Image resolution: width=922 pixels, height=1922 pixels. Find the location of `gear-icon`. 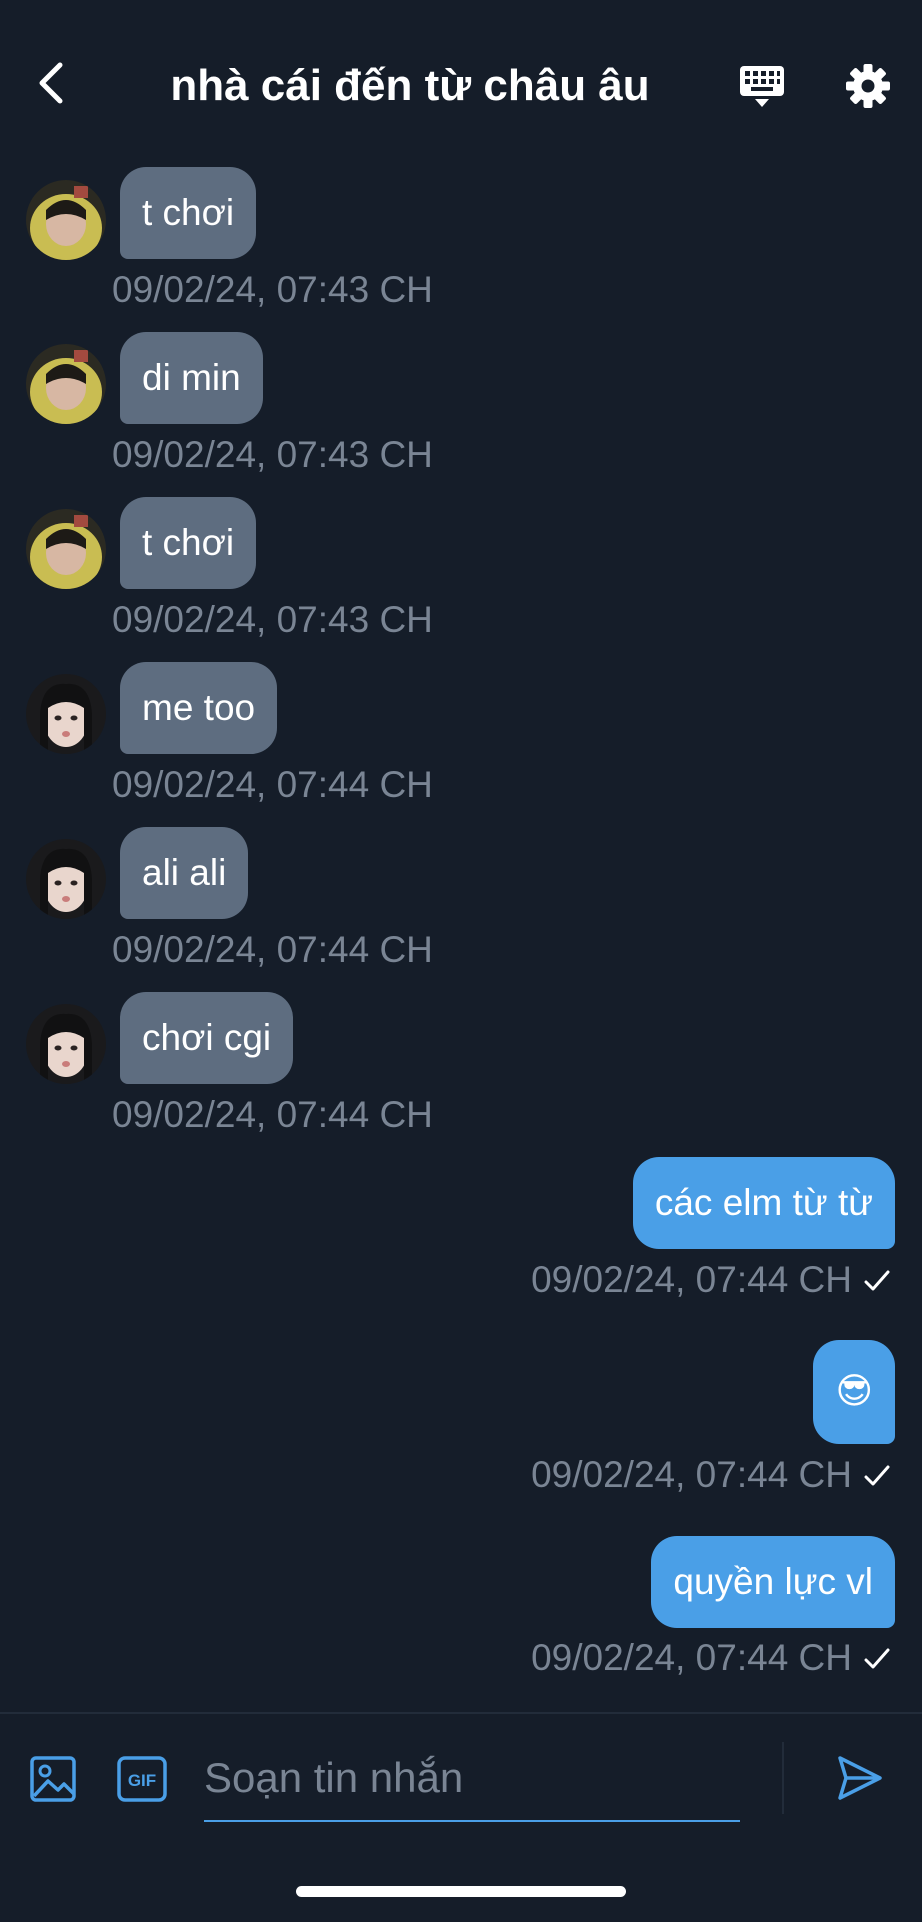

gear-icon is located at coordinates (868, 86).